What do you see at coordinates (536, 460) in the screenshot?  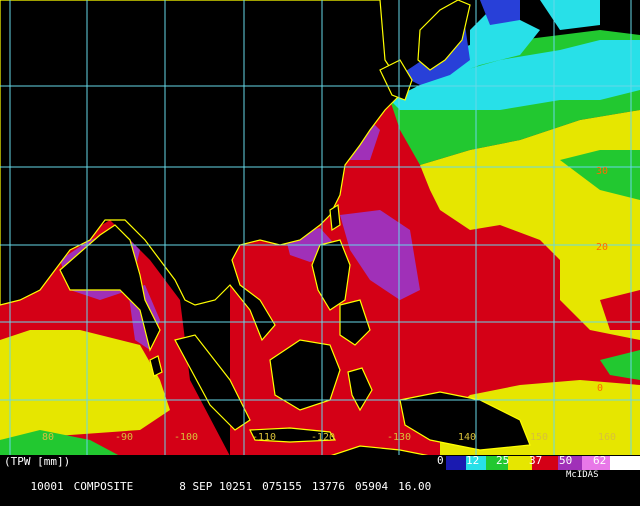 I see `legend-label: 37` at bounding box center [536, 460].